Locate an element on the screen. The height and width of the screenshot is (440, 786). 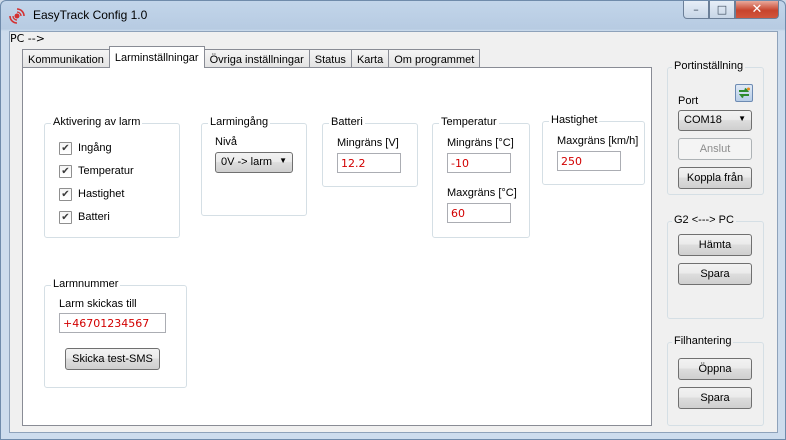
level-select: 0V -> larm ▼ is located at coordinates (254, 162).